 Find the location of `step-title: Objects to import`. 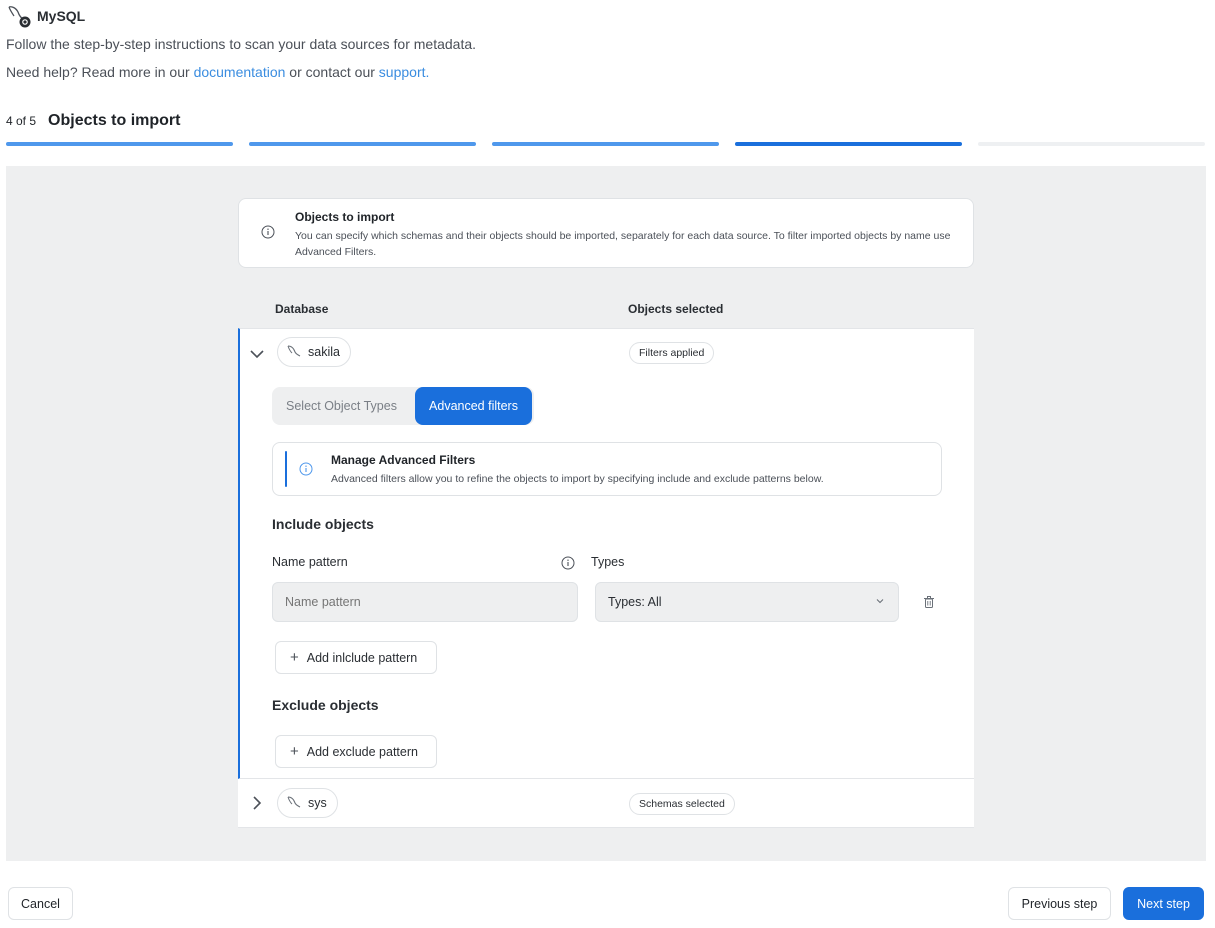

step-title: Objects to import is located at coordinates (114, 120).